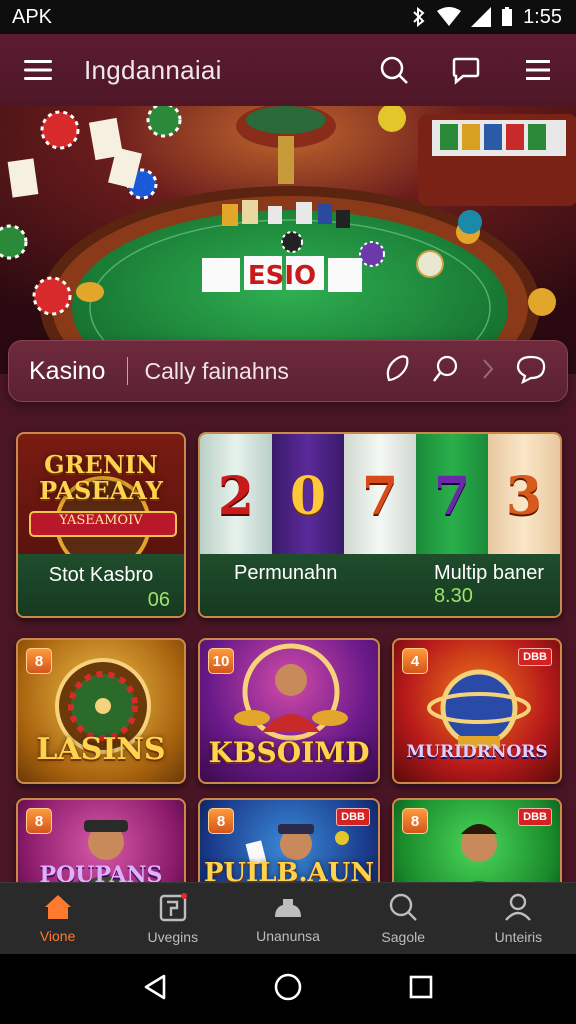 The width and height of the screenshot is (576, 1024). Describe the element at coordinates (446, 371) in the screenshot. I see `magnifier-icon` at that location.